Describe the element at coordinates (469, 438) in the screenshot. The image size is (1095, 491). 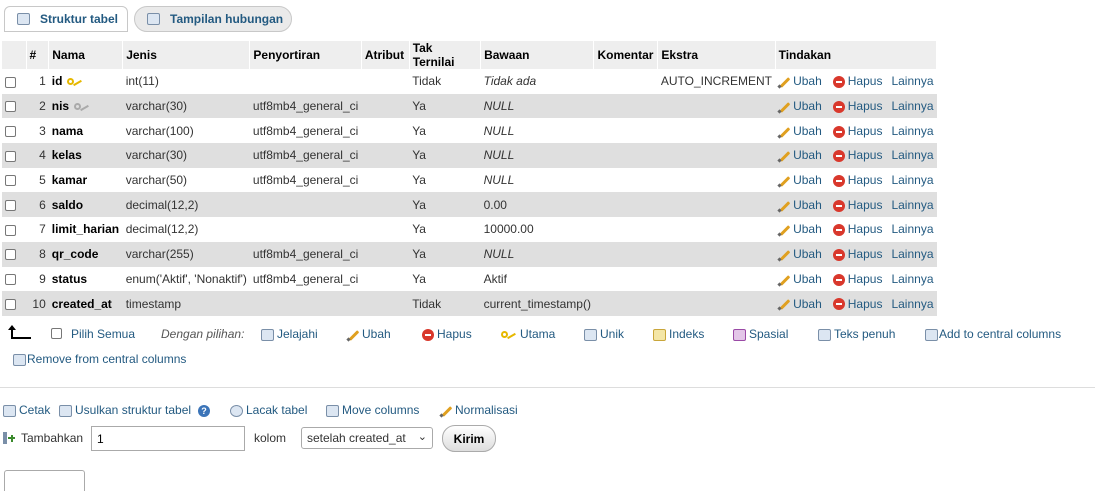
I see `submit-button: Kirim` at that location.